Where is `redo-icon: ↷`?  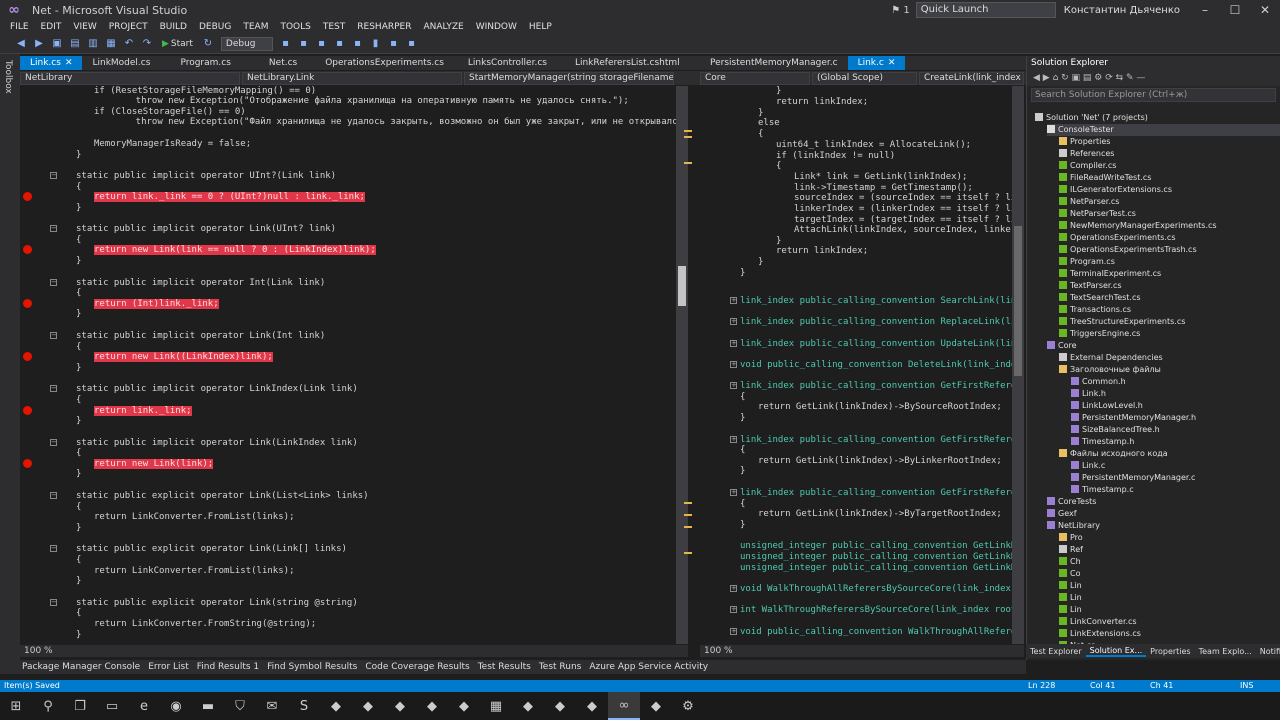
redo-icon: ↷ is located at coordinates (147, 44).